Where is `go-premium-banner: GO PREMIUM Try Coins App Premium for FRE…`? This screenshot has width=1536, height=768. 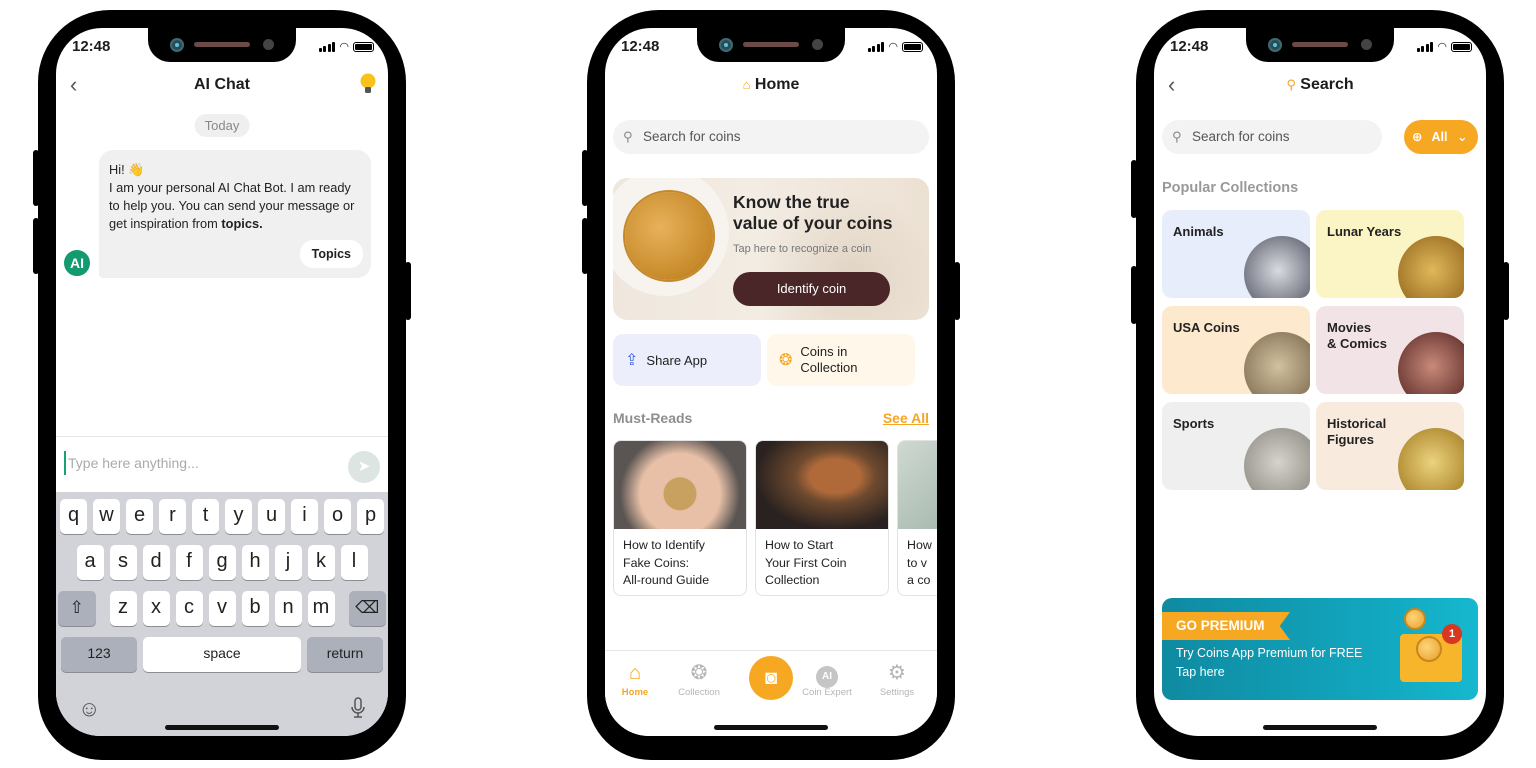
go-premium-banner: GO PREMIUM Try Coins App Premium for FRE… is located at coordinates (1320, 649).